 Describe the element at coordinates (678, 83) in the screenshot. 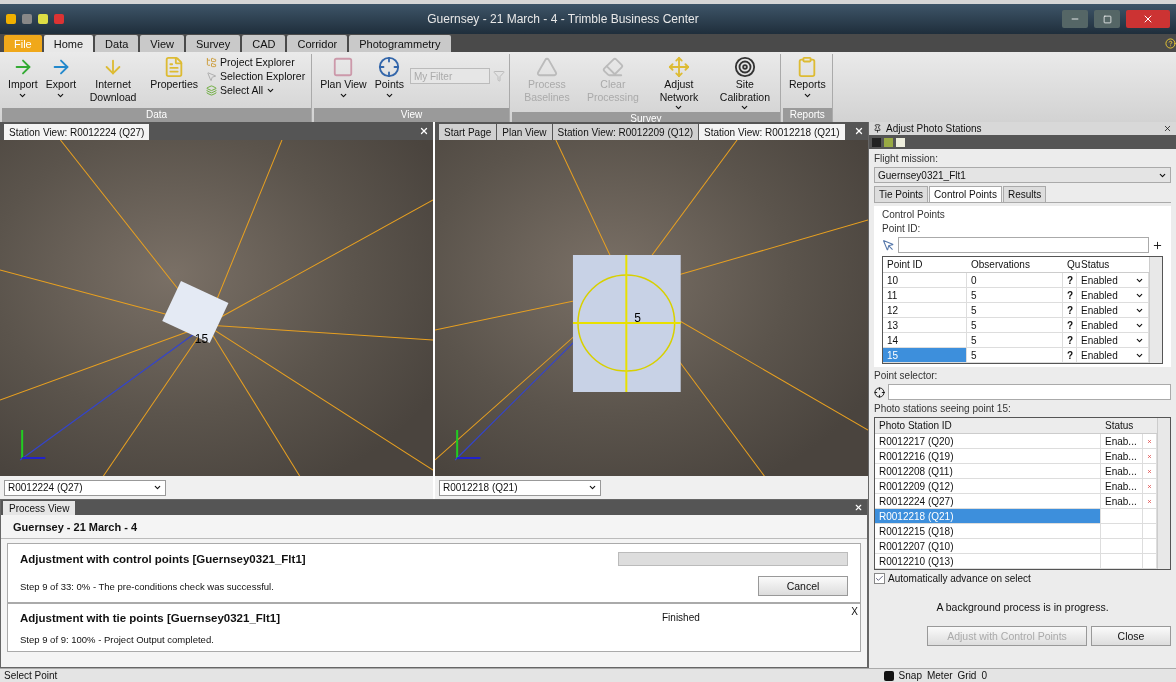

I see `ribbon-button: Adjust Network` at that location.